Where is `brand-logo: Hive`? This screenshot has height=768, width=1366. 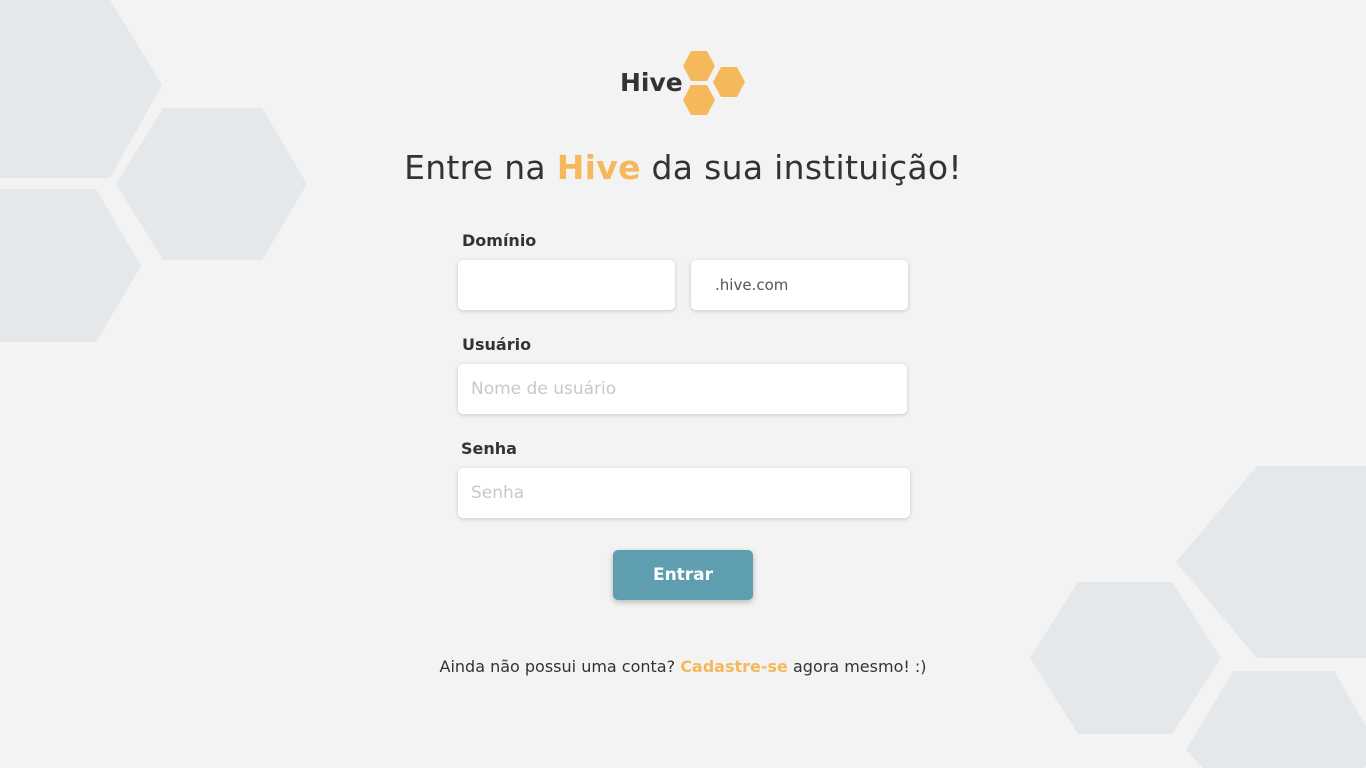
brand-logo: Hive is located at coordinates (685, 83).